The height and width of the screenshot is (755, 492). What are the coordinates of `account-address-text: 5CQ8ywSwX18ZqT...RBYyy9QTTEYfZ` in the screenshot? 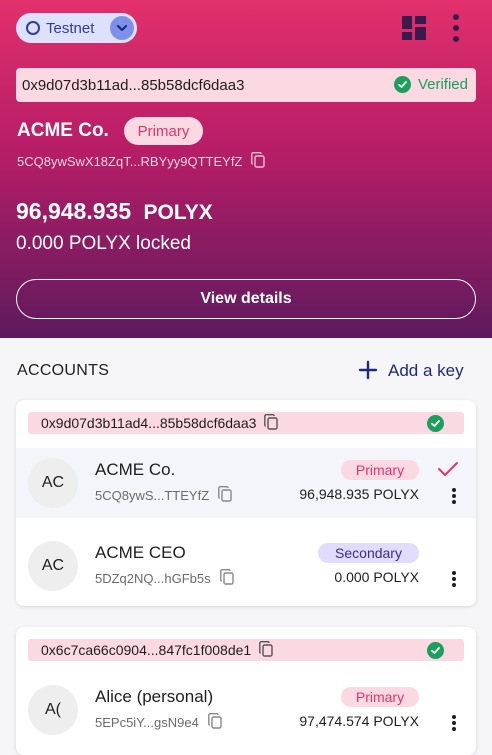 It's located at (130, 161).